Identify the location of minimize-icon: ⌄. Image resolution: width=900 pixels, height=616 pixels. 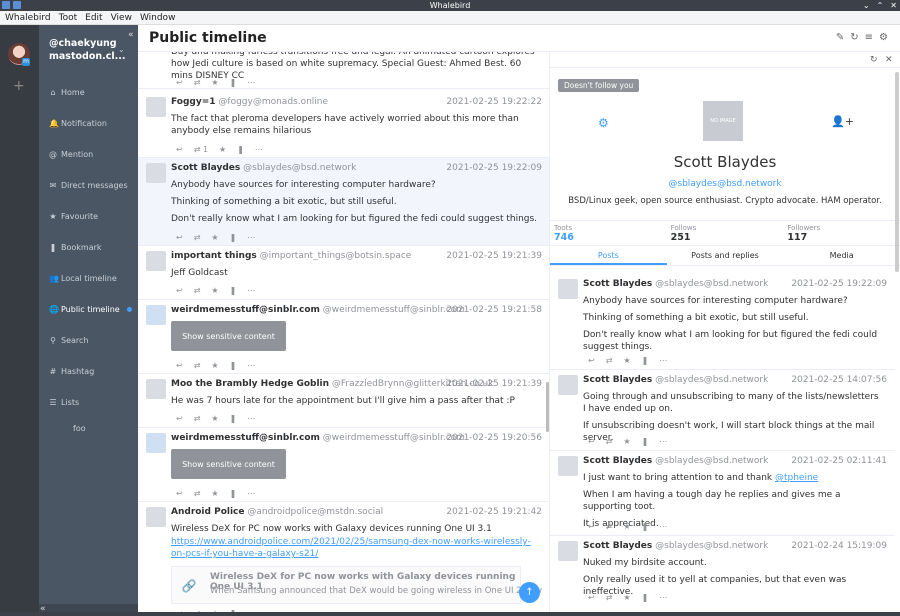
(866, 5).